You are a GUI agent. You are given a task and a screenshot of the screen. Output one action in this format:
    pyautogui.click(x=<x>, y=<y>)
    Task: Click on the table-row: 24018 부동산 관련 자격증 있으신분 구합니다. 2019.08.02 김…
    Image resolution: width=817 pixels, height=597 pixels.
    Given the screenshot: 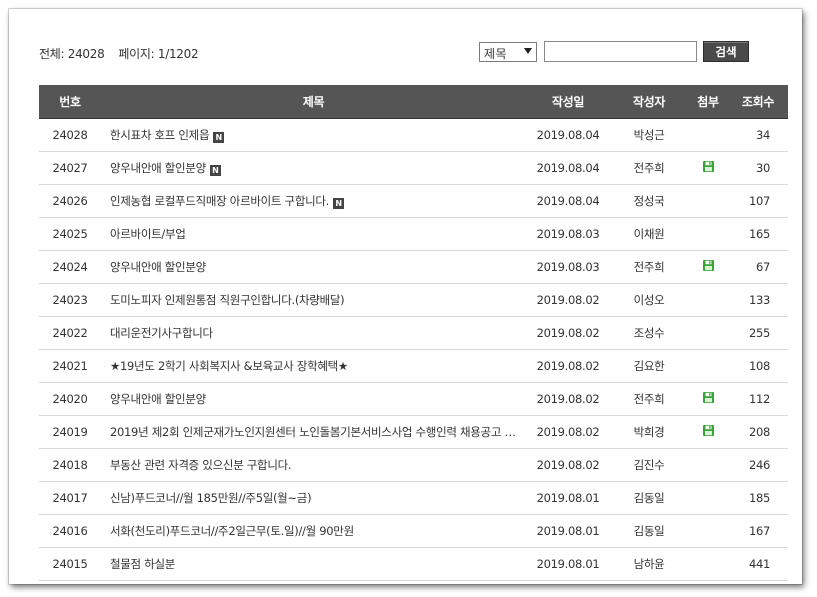 What is the action you would take?
    pyautogui.click(x=413, y=465)
    